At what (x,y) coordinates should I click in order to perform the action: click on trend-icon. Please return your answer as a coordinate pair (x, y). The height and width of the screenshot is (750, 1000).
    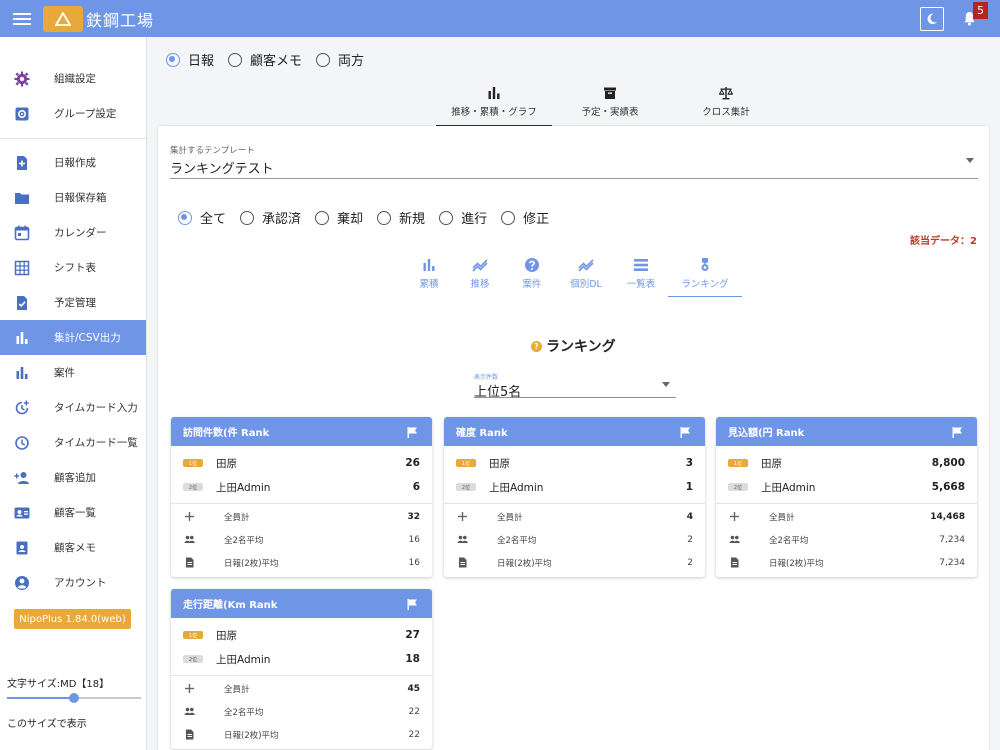
    Looking at the image, I should click on (586, 265).